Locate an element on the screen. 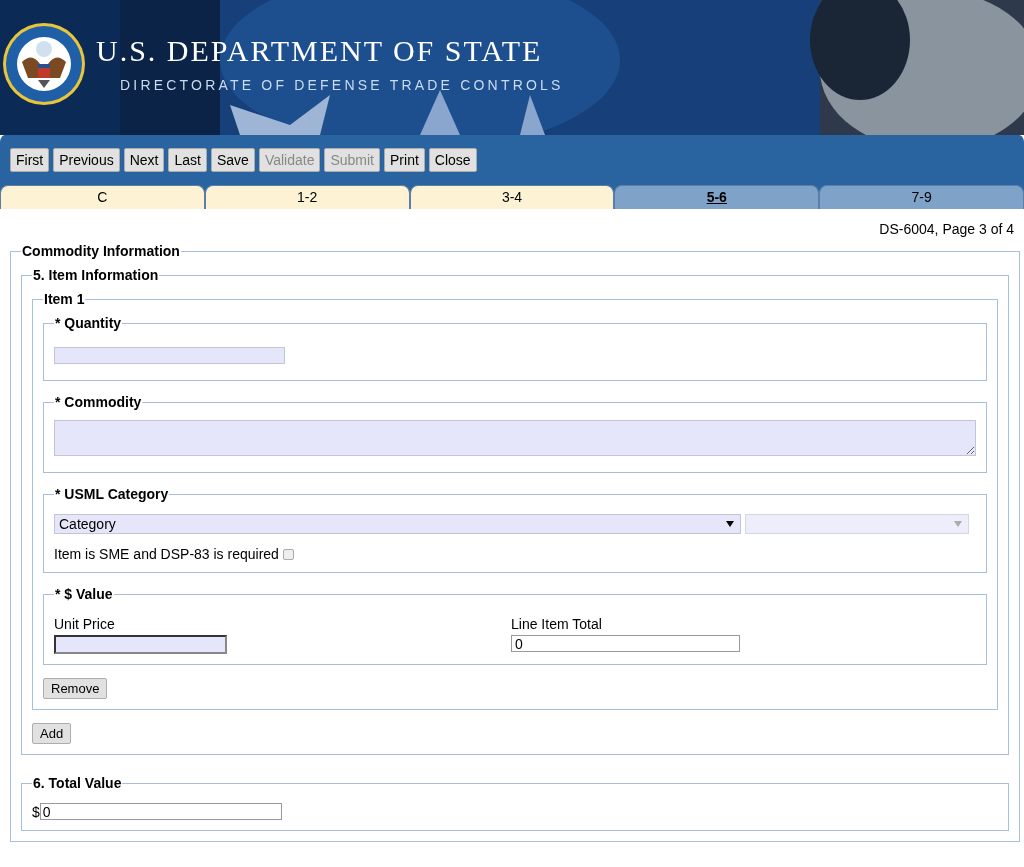 Image resolution: width=1024 pixels, height=867 pixels. add-button: Add is located at coordinates (52, 733).